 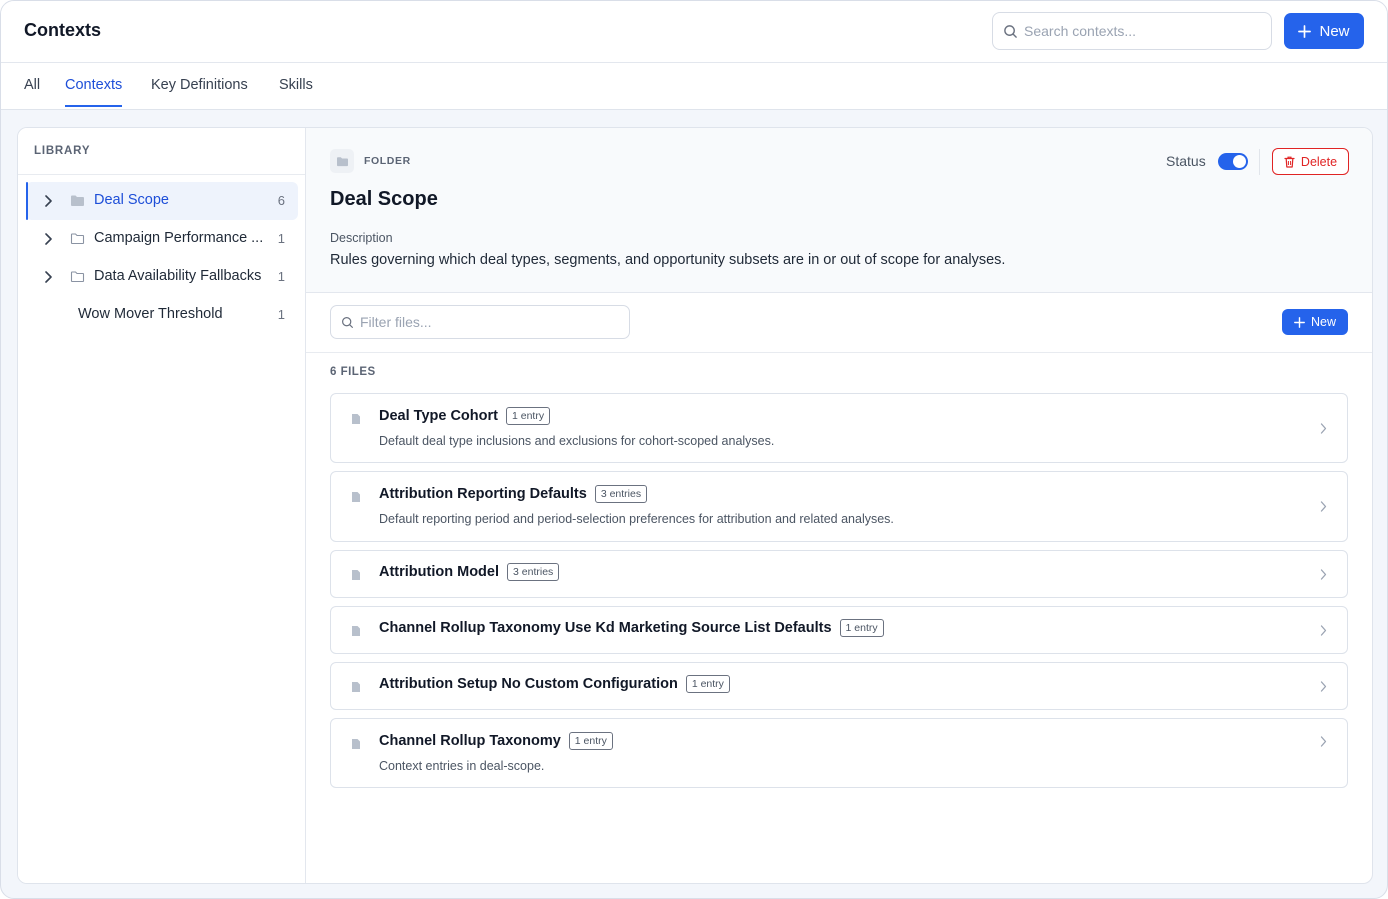 I want to click on page-title: Contexts, so click(x=63, y=30).